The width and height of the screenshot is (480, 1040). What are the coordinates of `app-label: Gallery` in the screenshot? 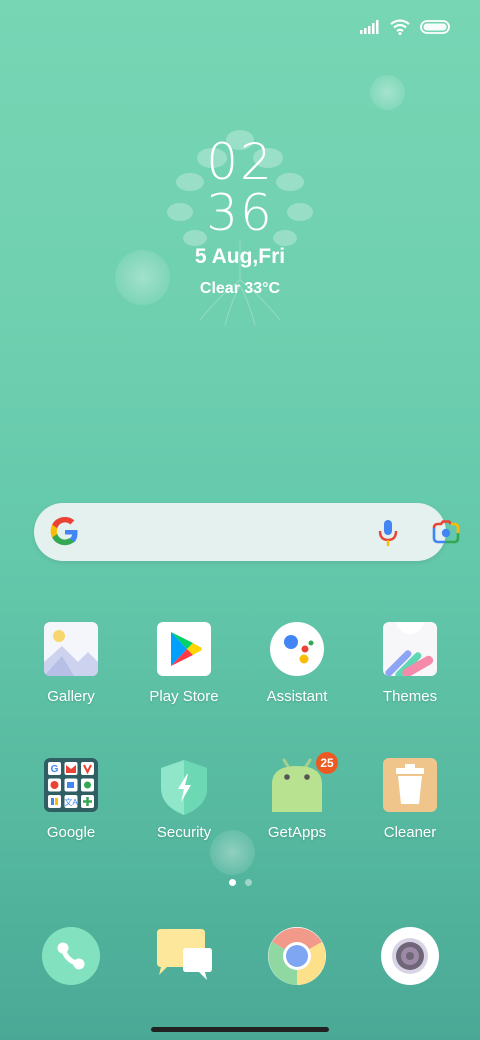 It's located at (71, 696).